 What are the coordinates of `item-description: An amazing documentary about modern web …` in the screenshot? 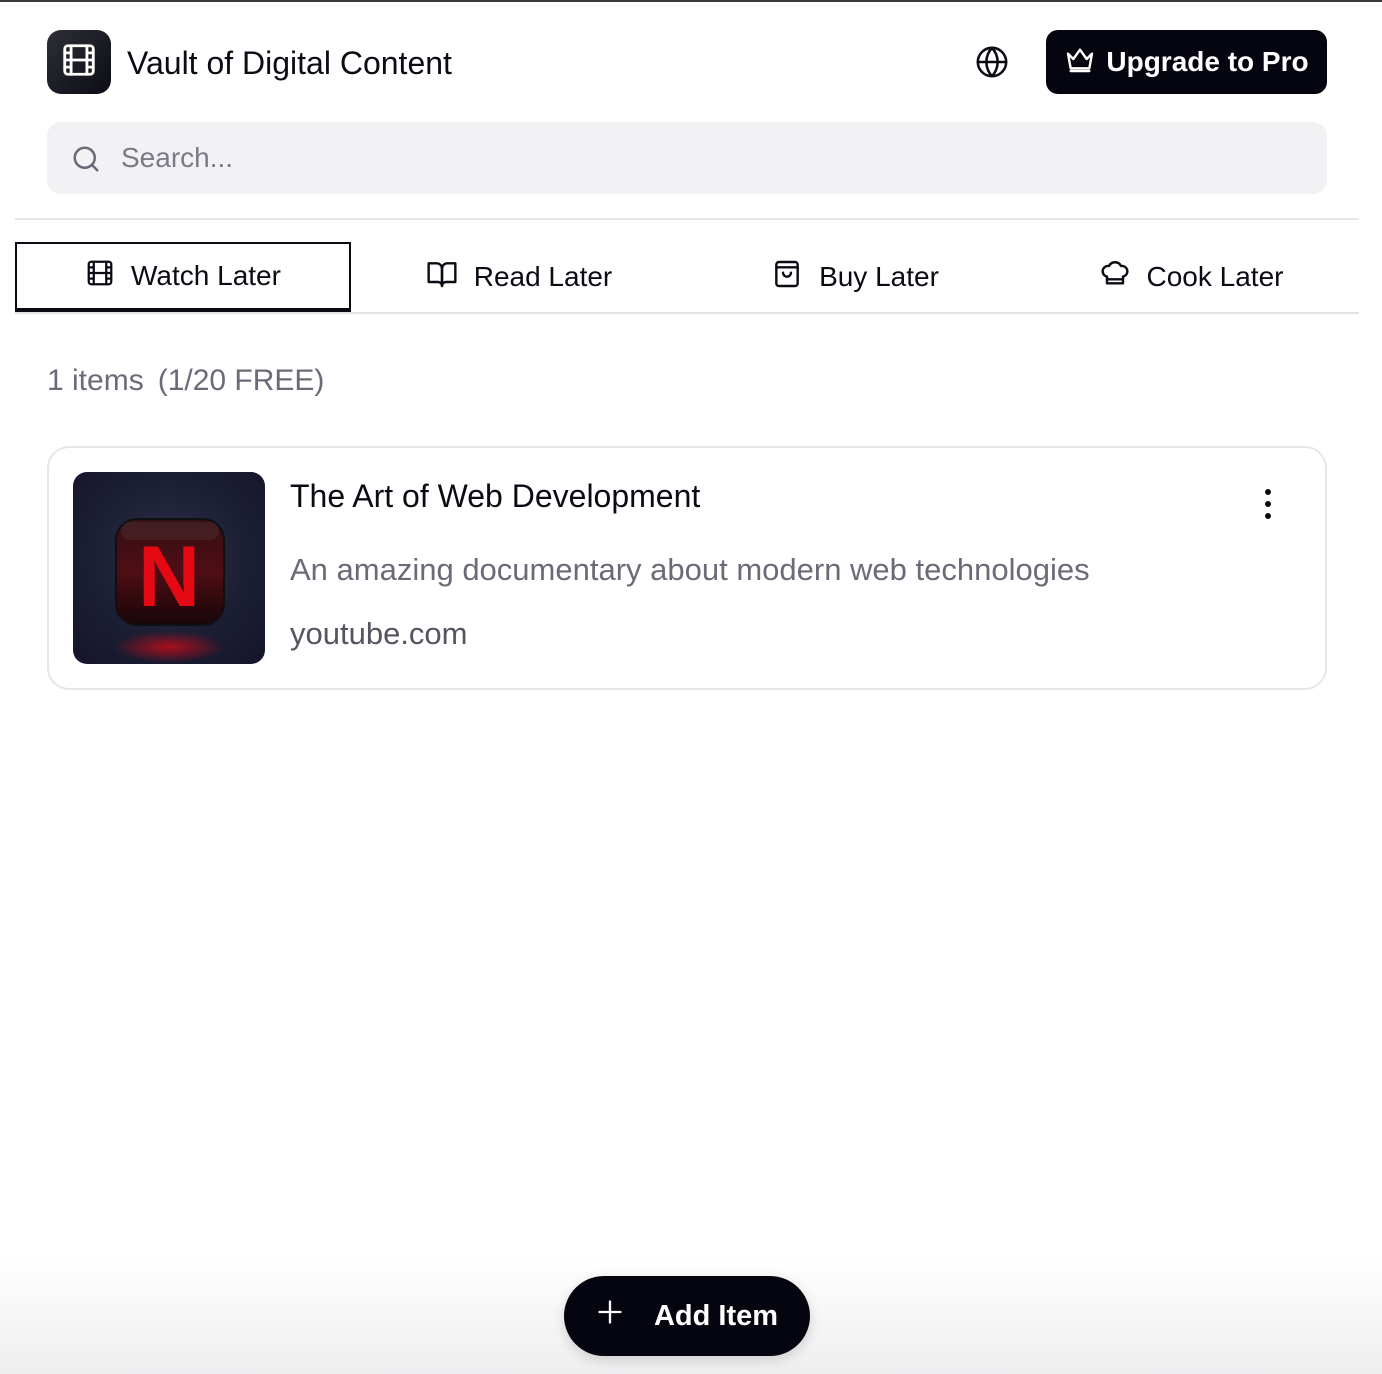 It's located at (690, 569).